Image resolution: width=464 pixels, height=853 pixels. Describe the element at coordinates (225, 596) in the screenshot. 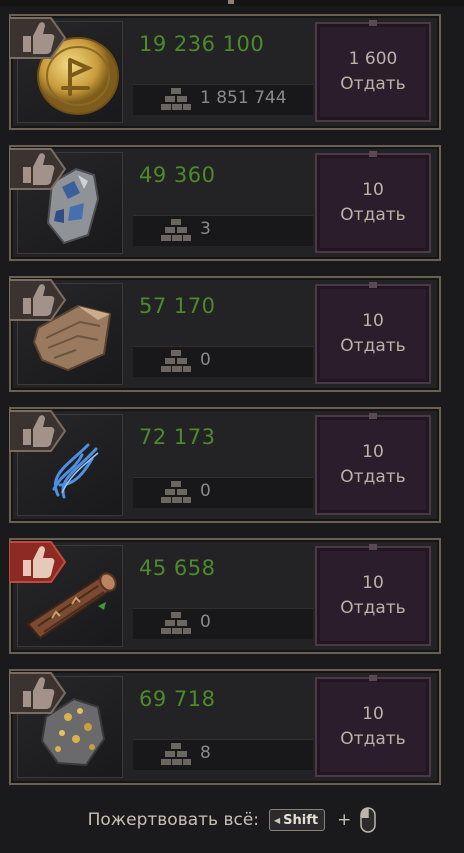

I see `donation-row-wood-log: 45 658 0 10 Отдать` at that location.